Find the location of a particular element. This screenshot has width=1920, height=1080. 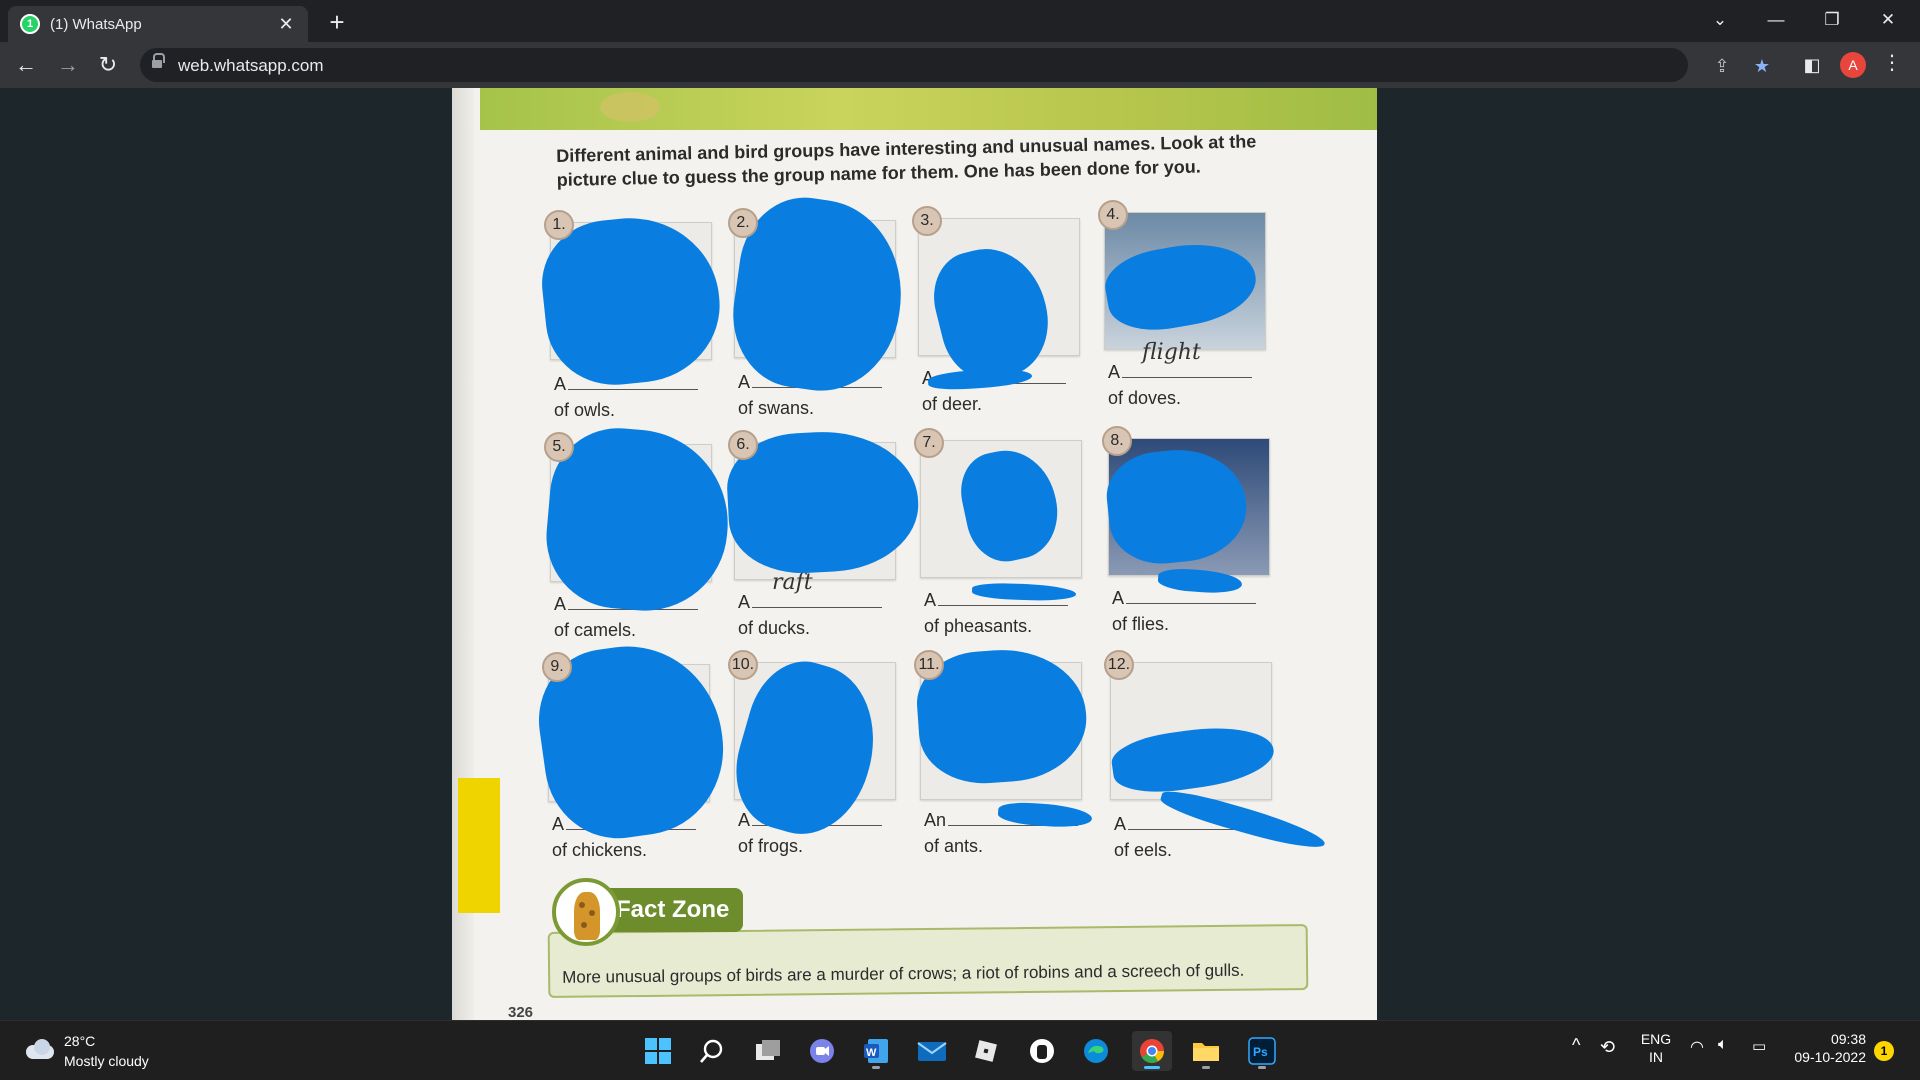

show-hidden-icons-icon: ^ is located at coordinates (1576, 1045).